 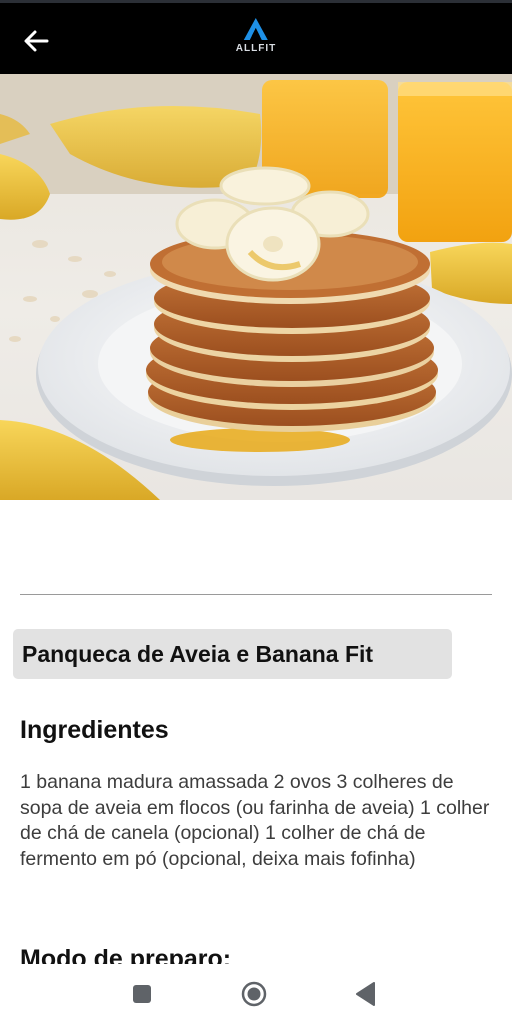 I want to click on ingredients-heading: Ingredientes, so click(x=94, y=730).